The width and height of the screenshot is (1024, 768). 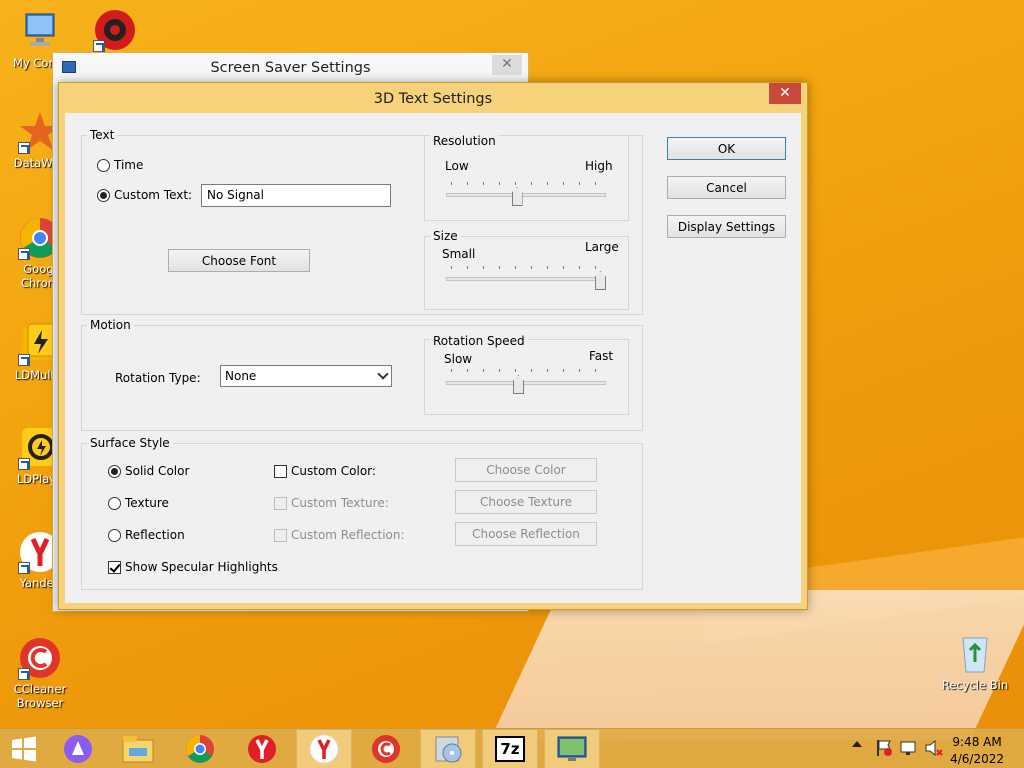 I want to click on chrome-icon, so click(x=200, y=749).